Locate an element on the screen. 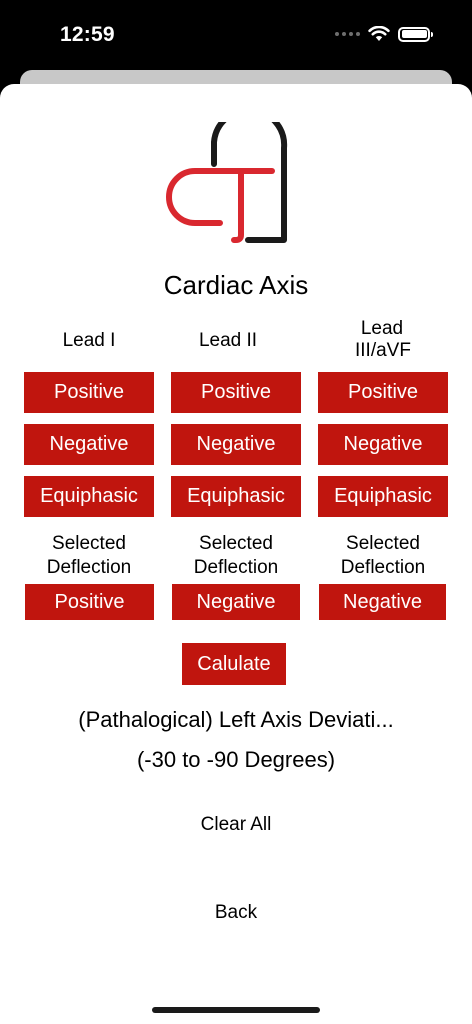  lead-i-selected-label: Selected Deflection is located at coordinates (89, 555).